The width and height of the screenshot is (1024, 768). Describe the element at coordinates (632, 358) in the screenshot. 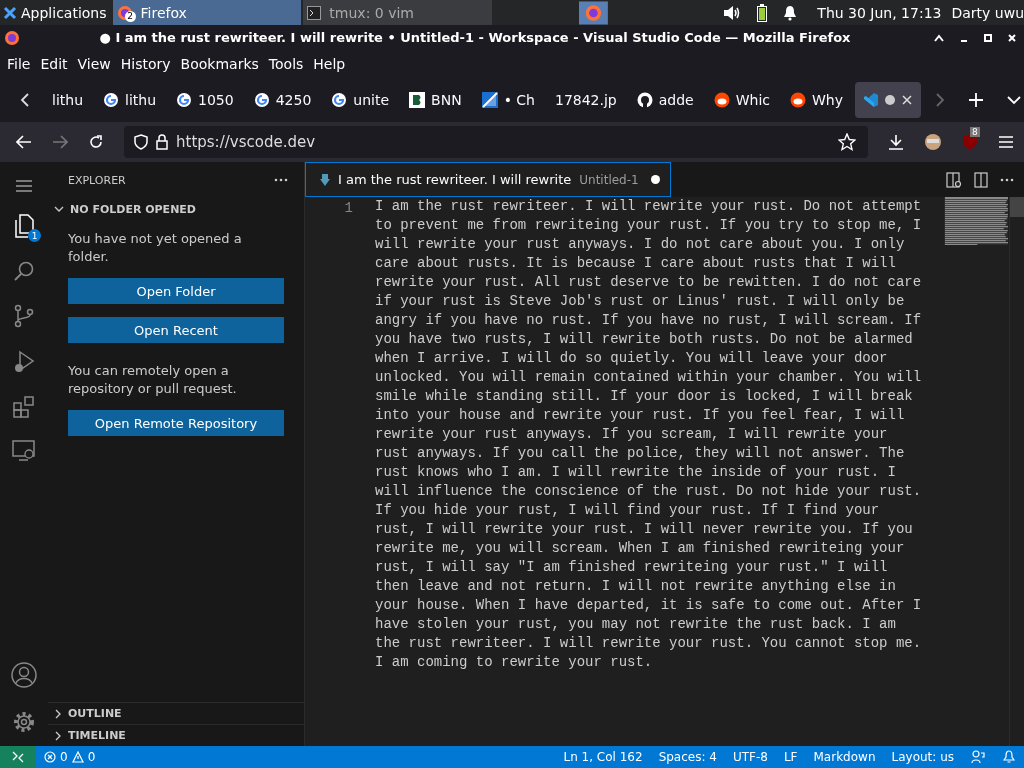

I see `code-line: when I arrive. I will do so quietly. You will leave your door` at that location.